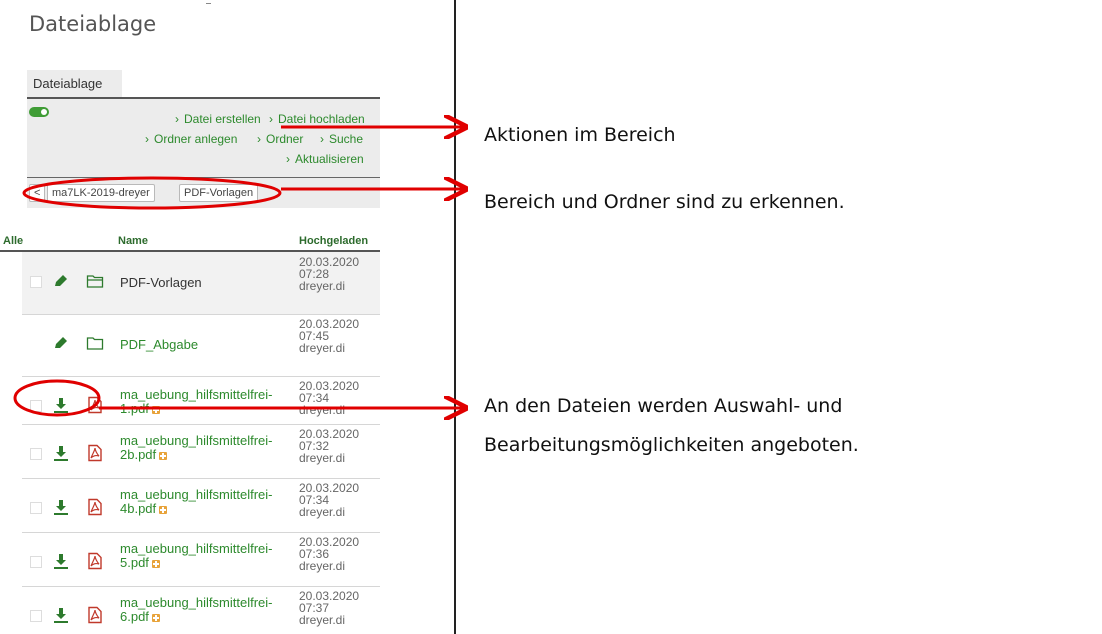 The width and height of the screenshot is (1102, 634). Describe the element at coordinates (580, 135) in the screenshot. I see `annotation-actions: Aktionen im Bereich` at that location.